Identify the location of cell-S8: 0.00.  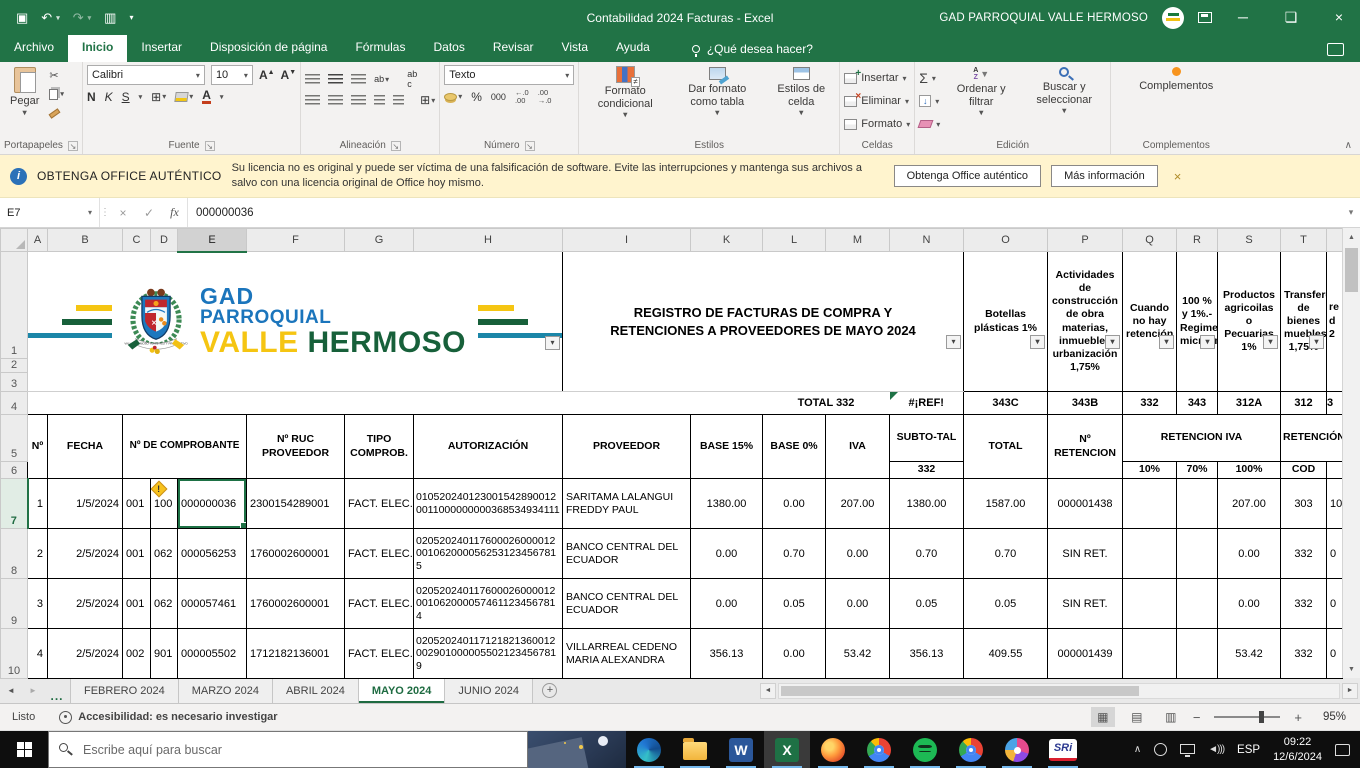
(1249, 553).